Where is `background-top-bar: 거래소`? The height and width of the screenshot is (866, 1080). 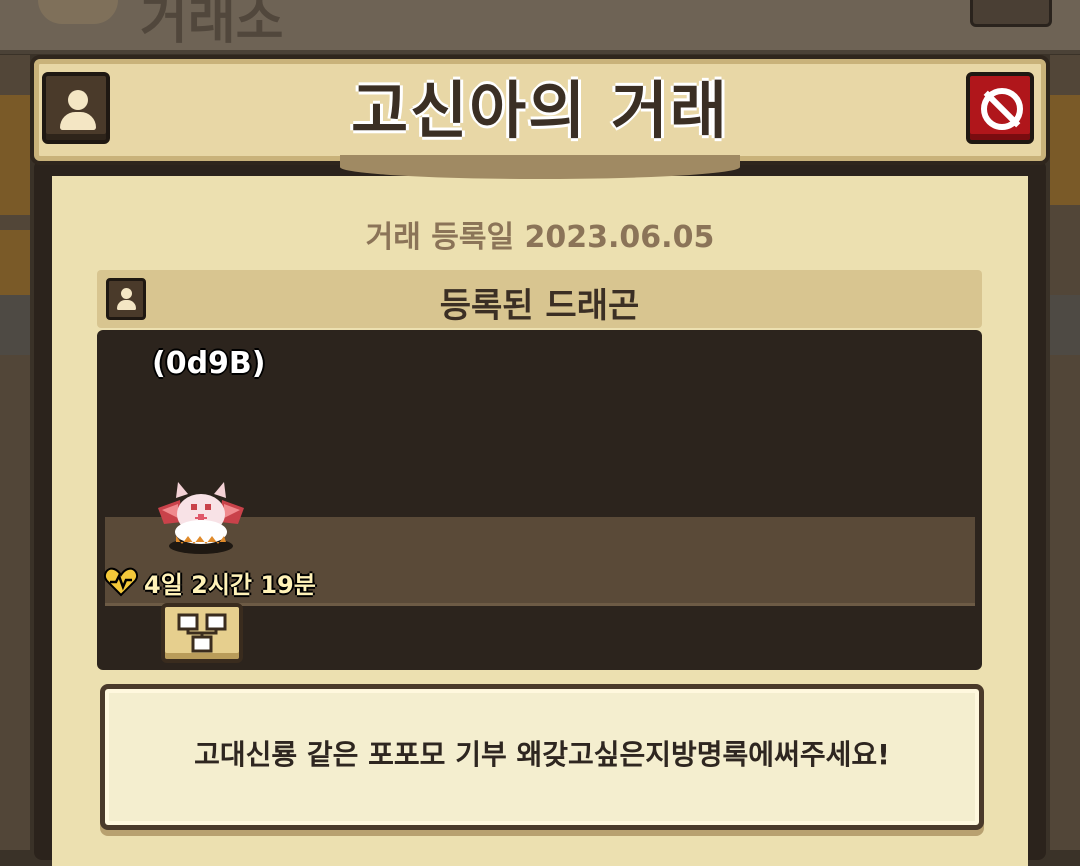
background-top-bar: 거래소 is located at coordinates (540, 27).